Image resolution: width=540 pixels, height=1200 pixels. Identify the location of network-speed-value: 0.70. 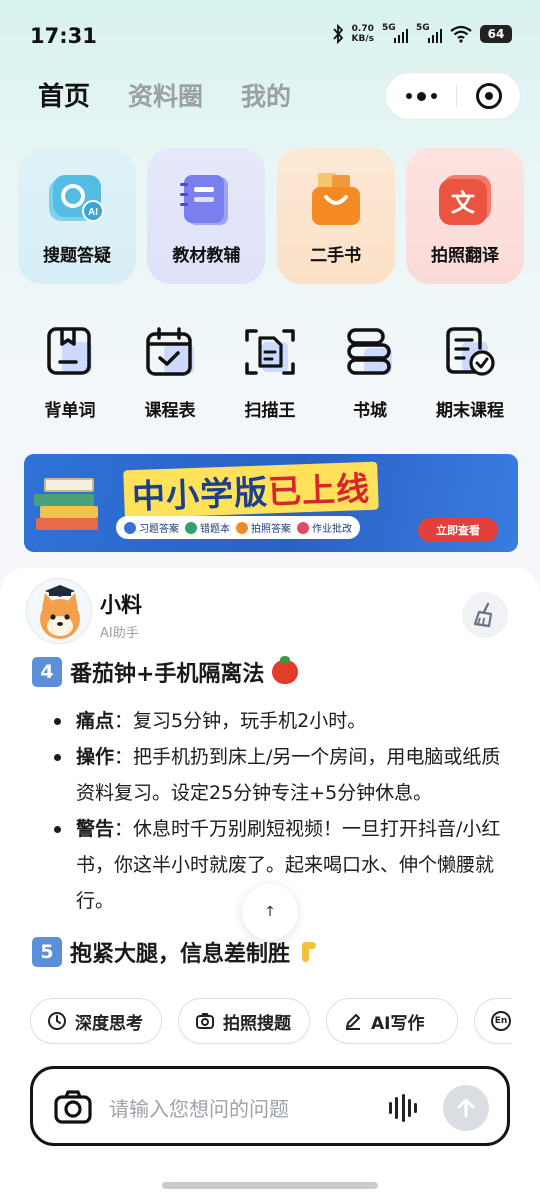
(362, 29).